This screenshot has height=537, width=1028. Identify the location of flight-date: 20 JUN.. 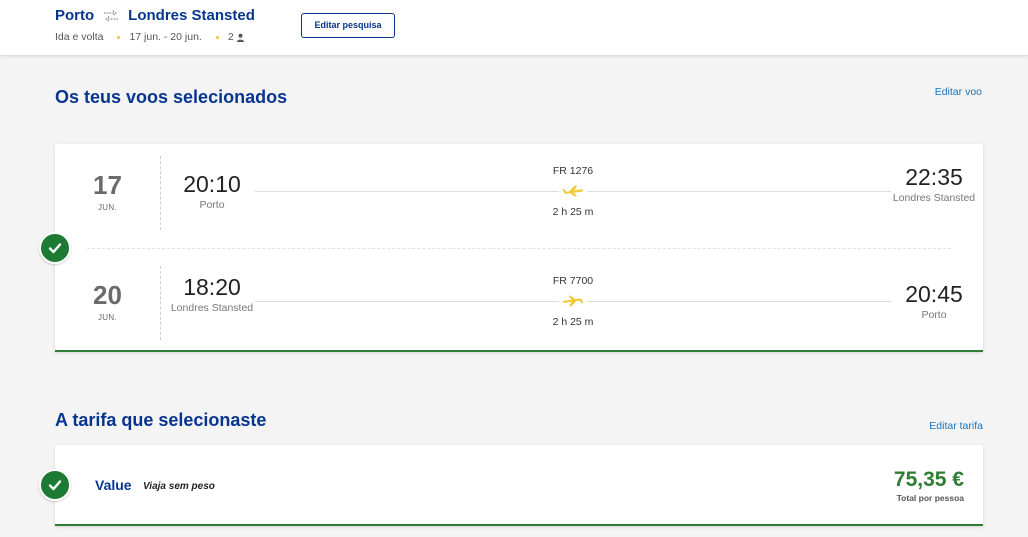
(108, 303).